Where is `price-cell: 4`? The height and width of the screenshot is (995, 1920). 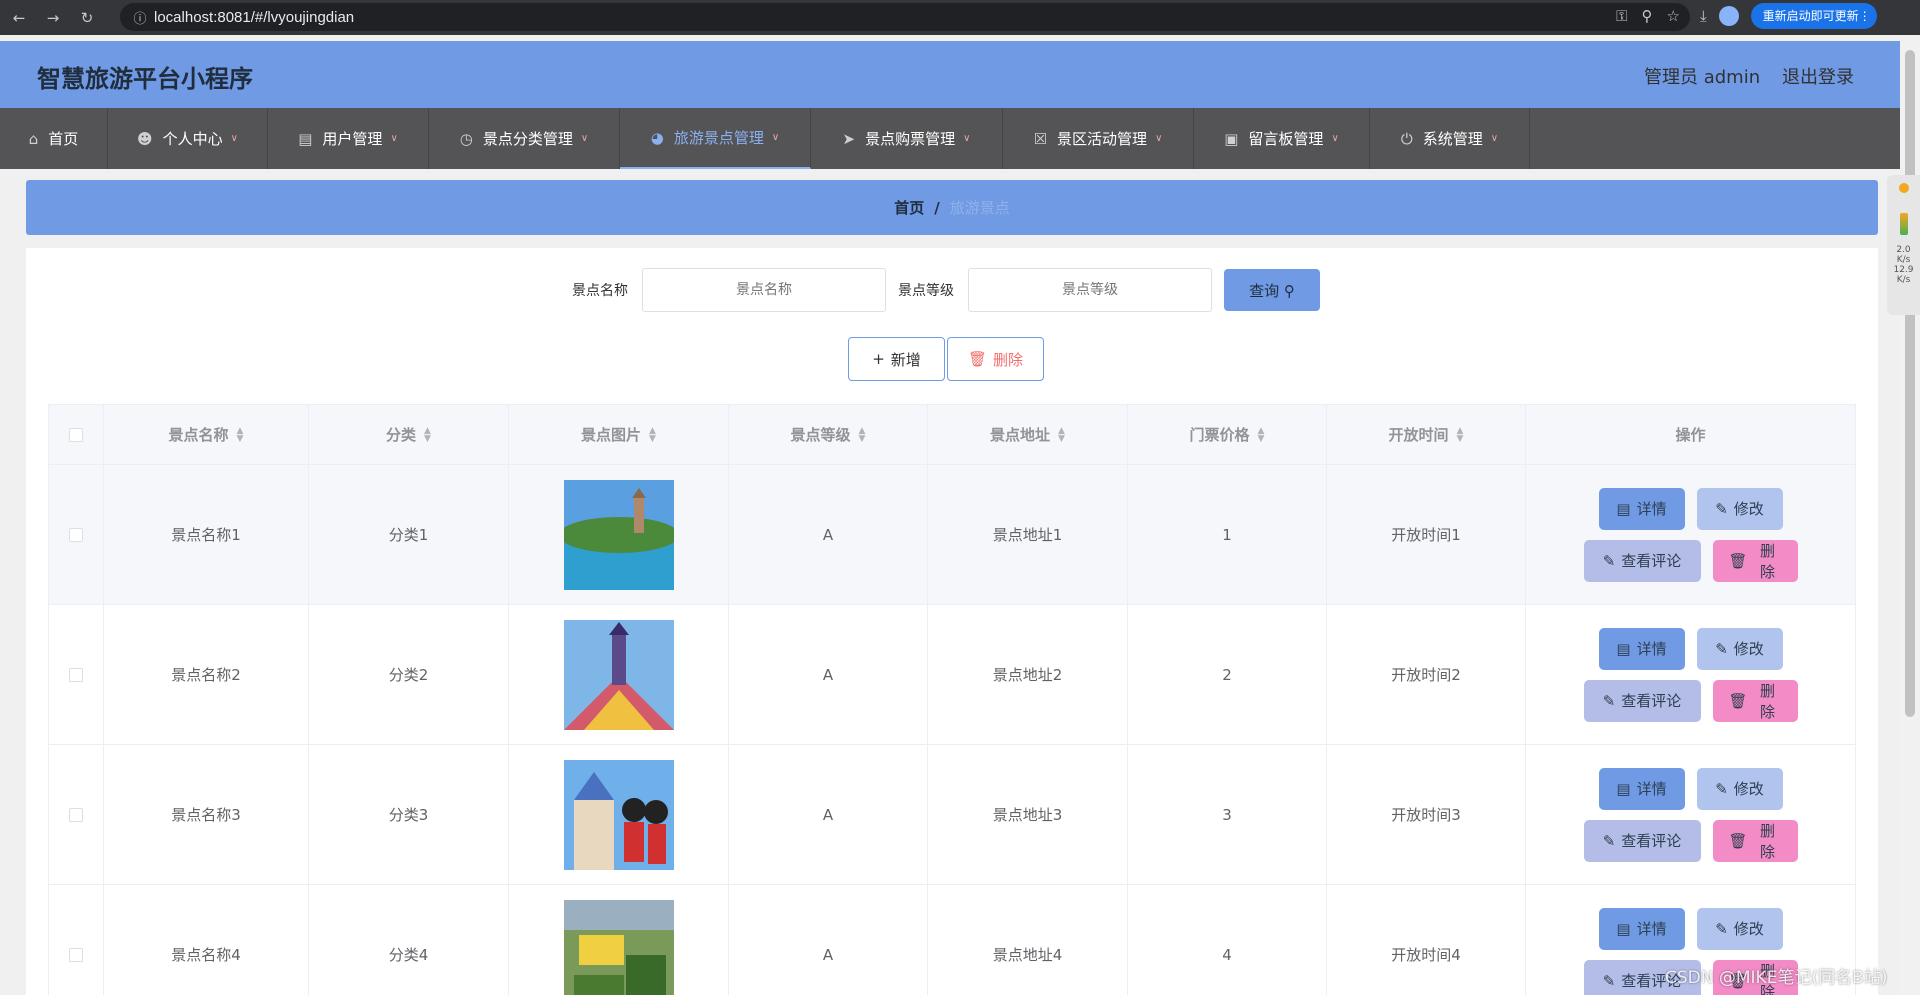 price-cell: 4 is located at coordinates (1227, 940).